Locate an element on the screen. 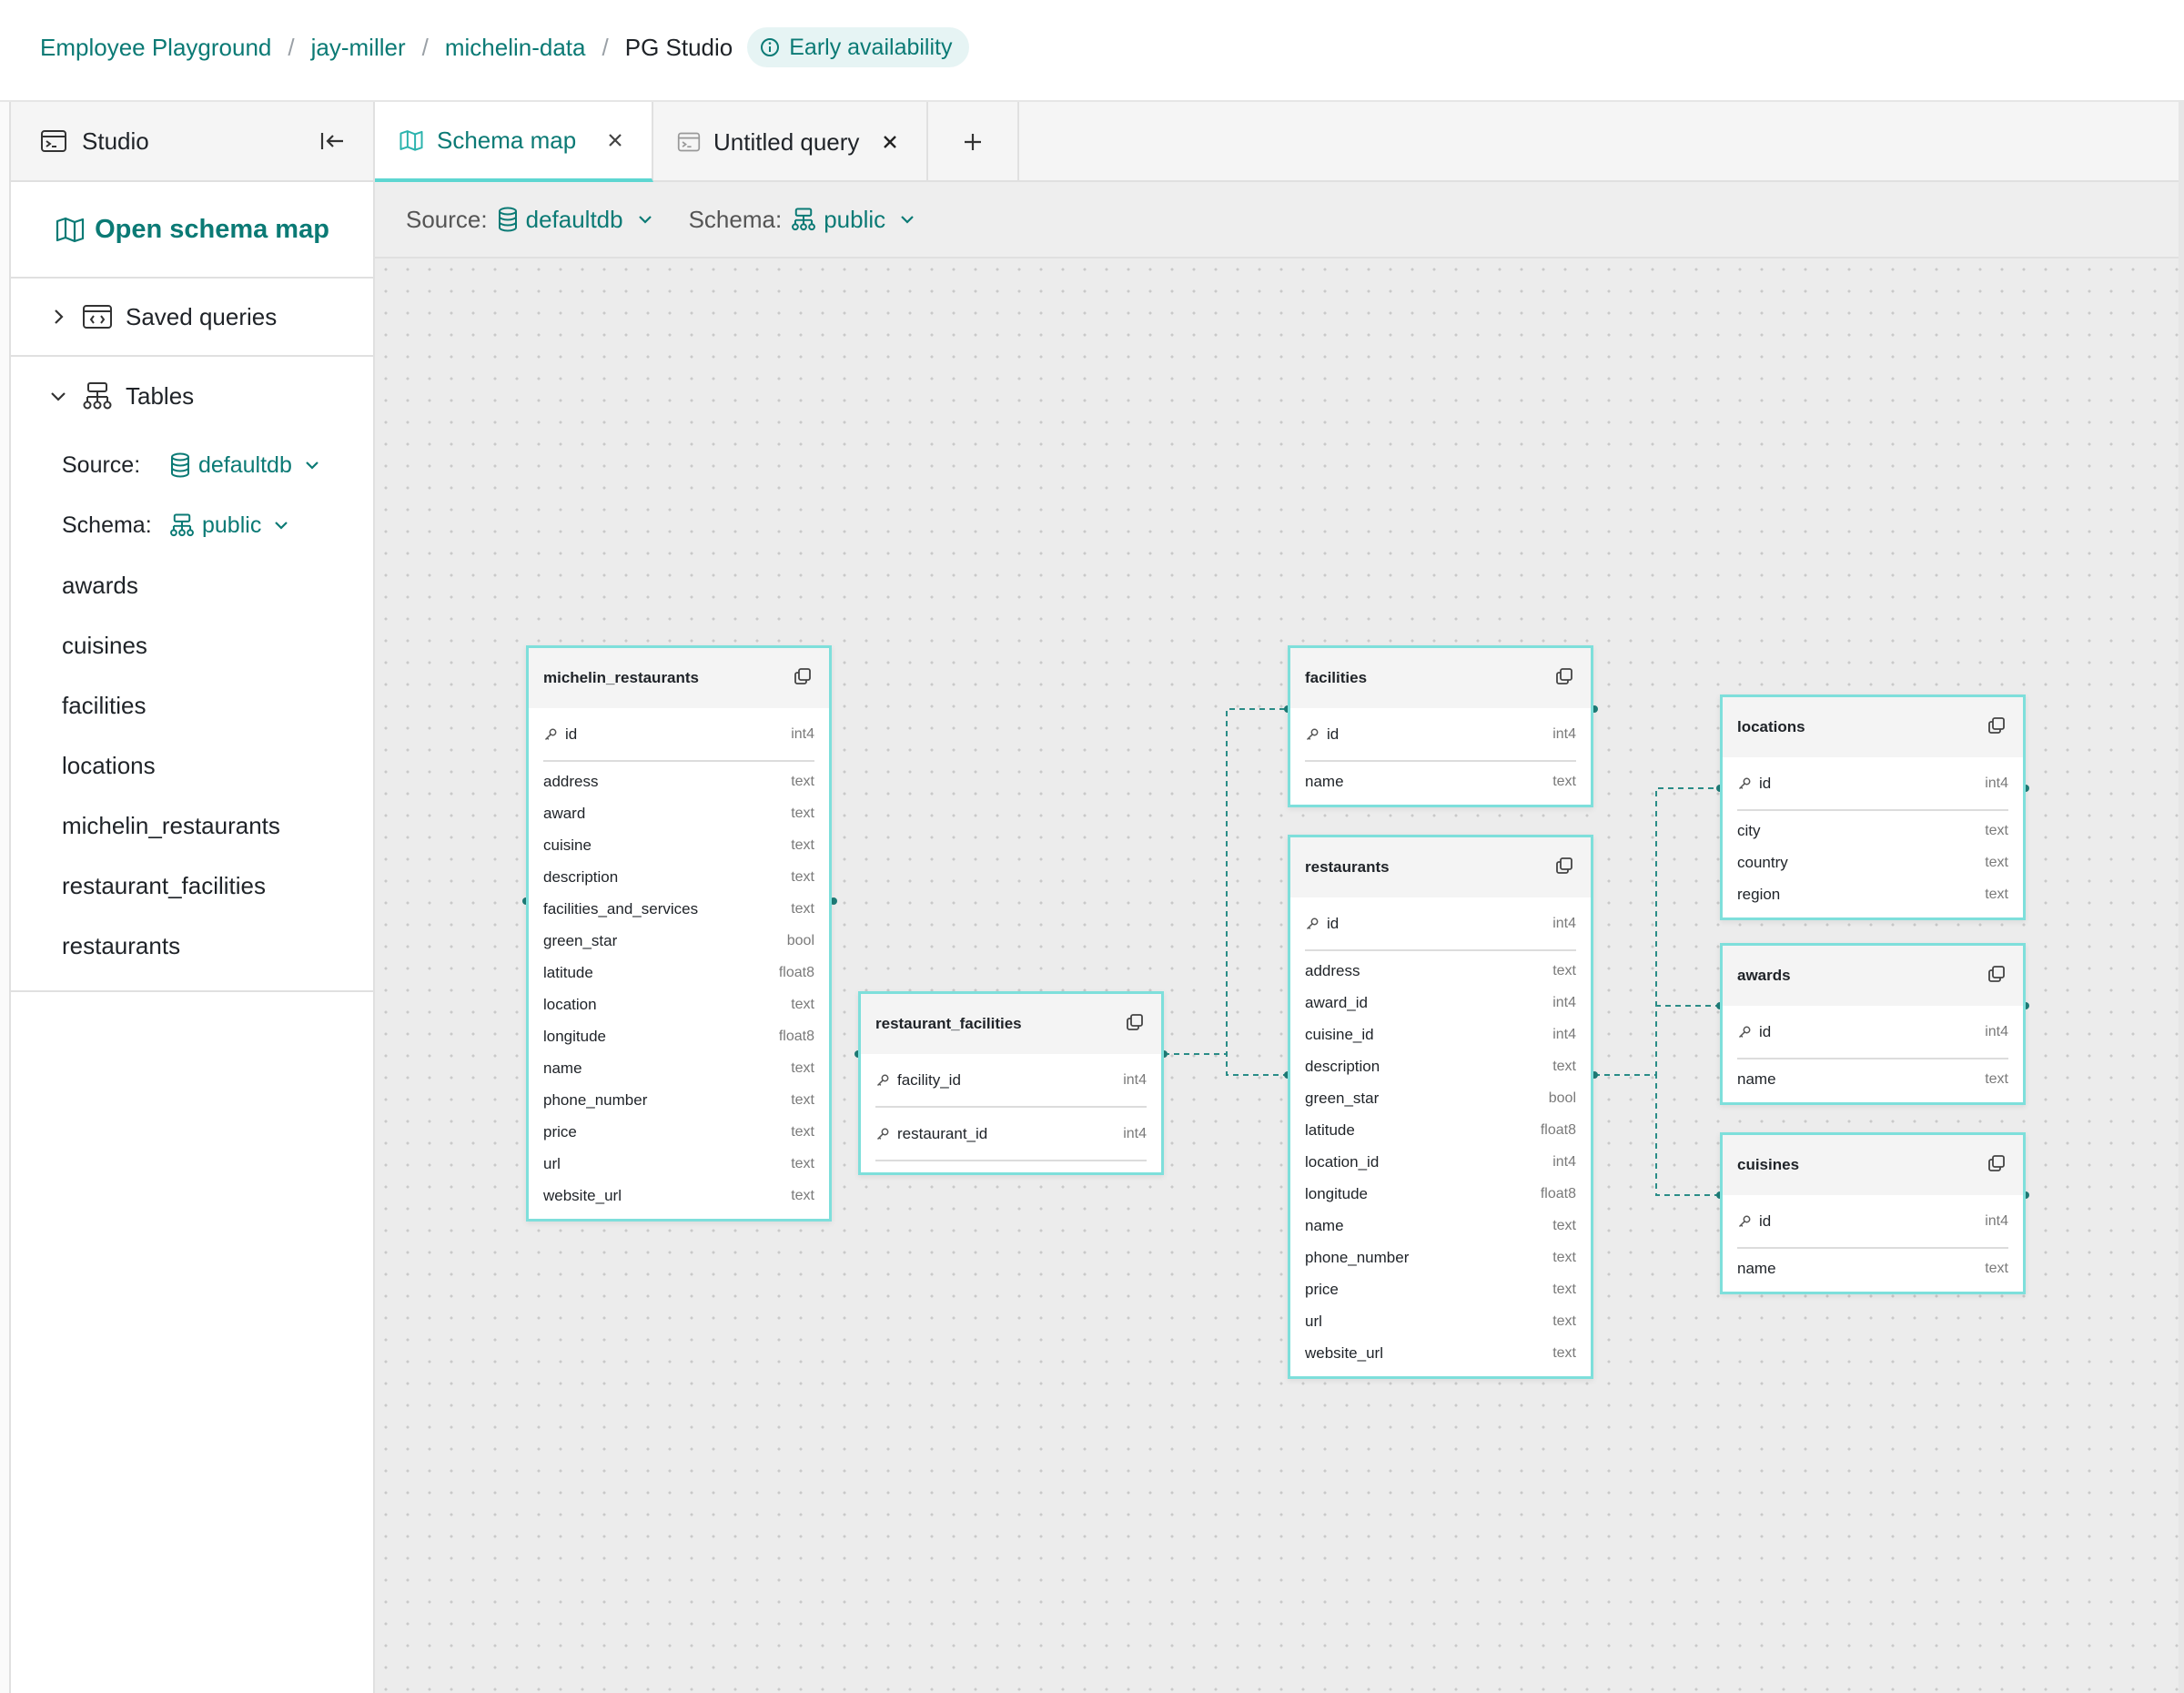 This screenshot has height=1693, width=2184. column-row: price text is located at coordinates (679, 1132).